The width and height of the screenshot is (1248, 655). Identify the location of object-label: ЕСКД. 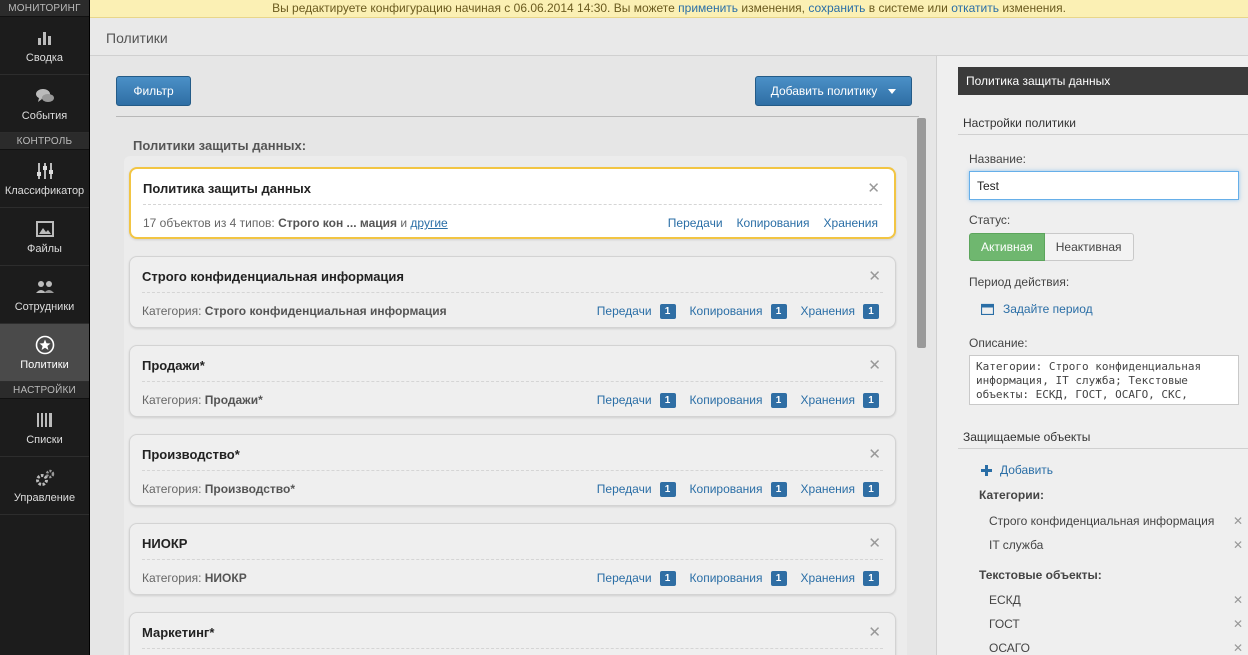
(1005, 600).